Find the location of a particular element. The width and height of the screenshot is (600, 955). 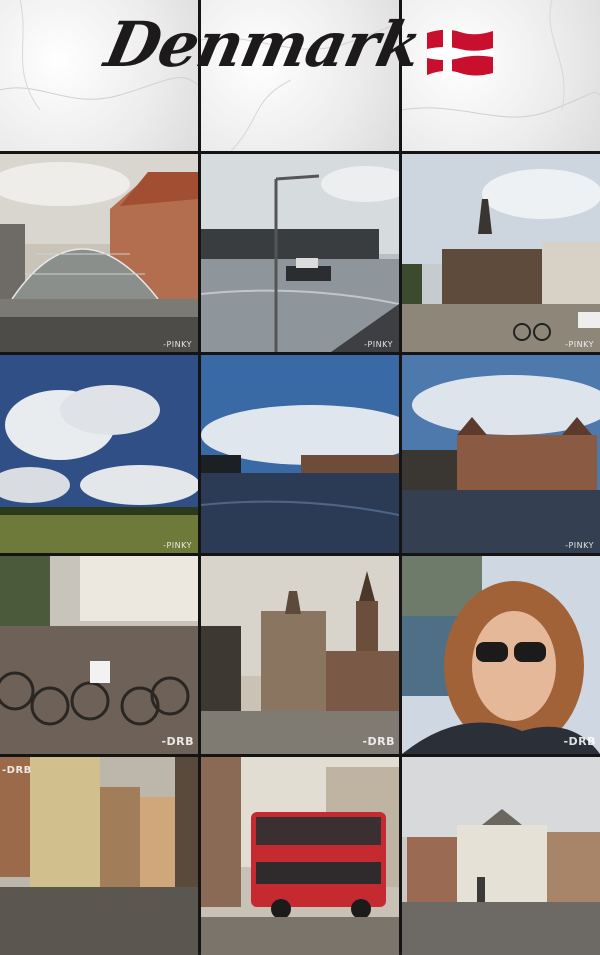

photo-bicycles-street: -DRB is located at coordinates (99, 655).